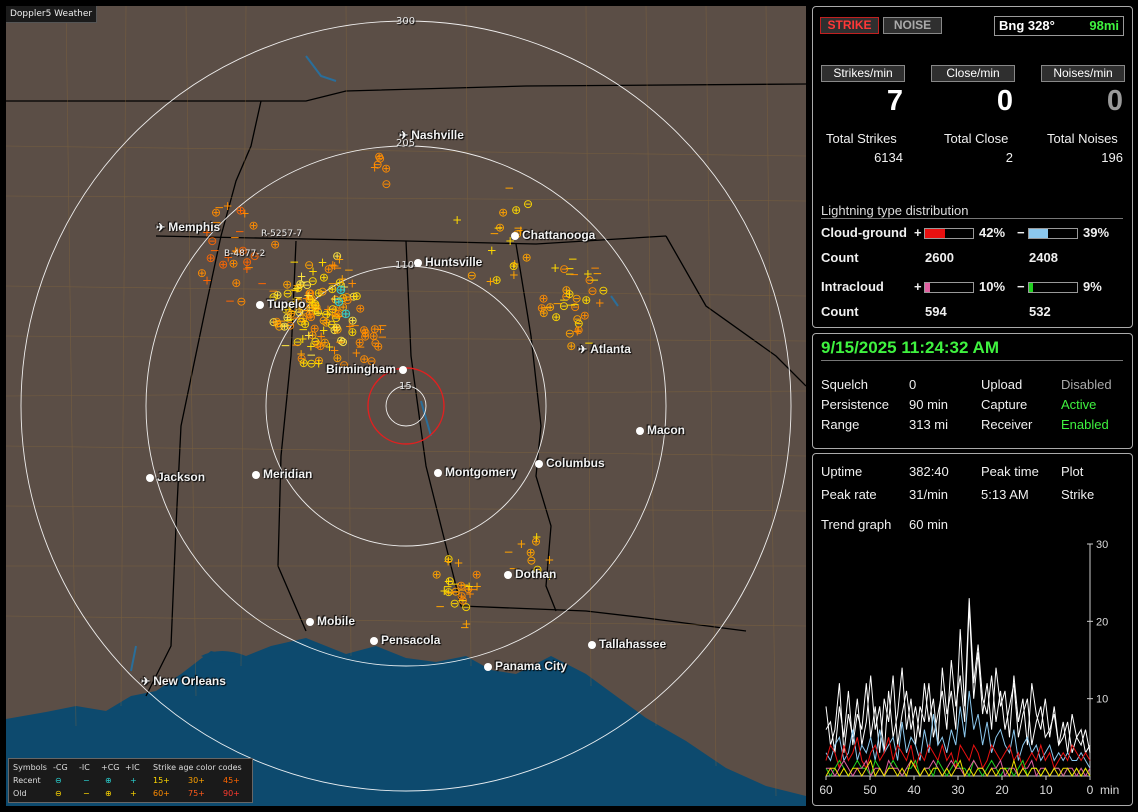 This screenshot has width=1138, height=812. Describe the element at coordinates (553, 235) in the screenshot. I see `city-chattanooga: Chattanooga` at that location.